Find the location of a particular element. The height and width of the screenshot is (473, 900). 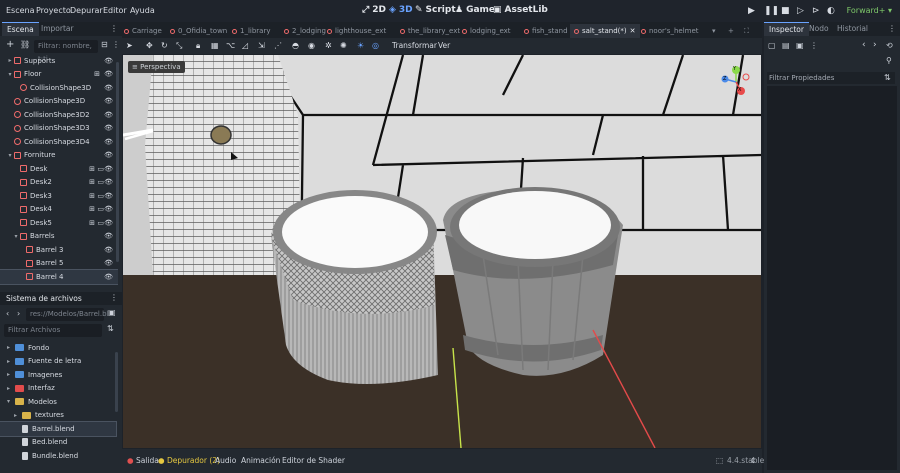

select-mode-icon: ➤ is located at coordinates (129, 45).